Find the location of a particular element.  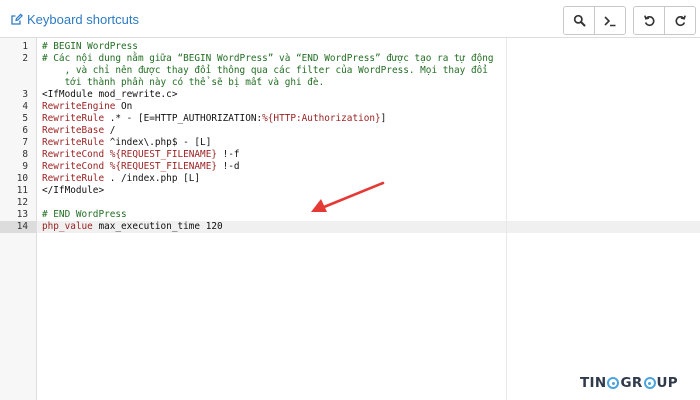

line-text: # END WordPress is located at coordinates (84, 214).